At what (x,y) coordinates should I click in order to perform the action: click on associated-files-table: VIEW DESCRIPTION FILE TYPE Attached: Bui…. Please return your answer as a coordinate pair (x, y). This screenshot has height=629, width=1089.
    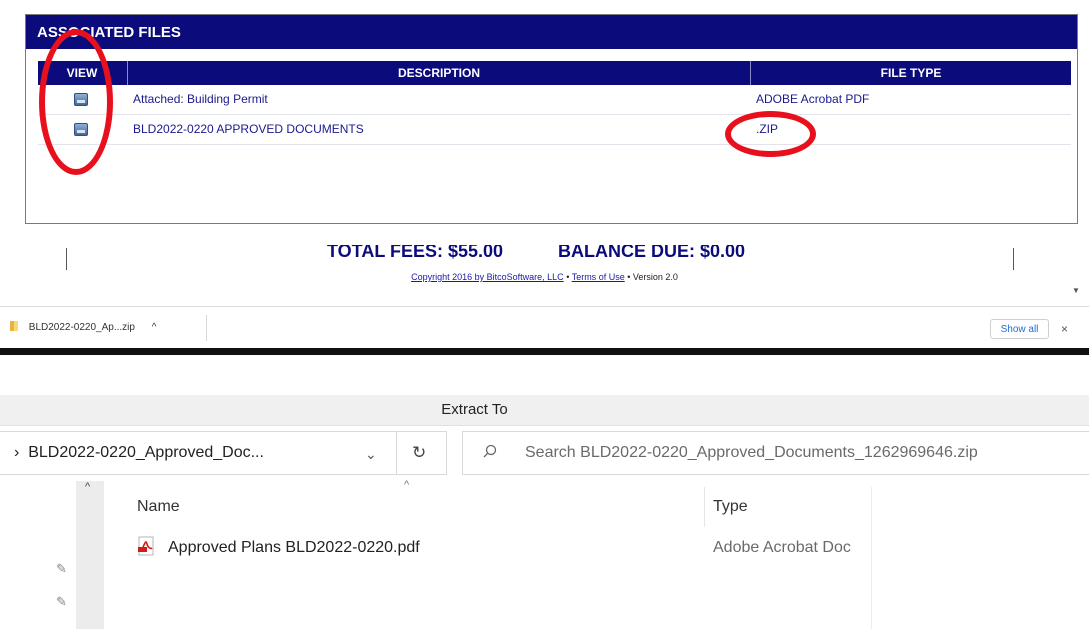
    Looking at the image, I should click on (554, 103).